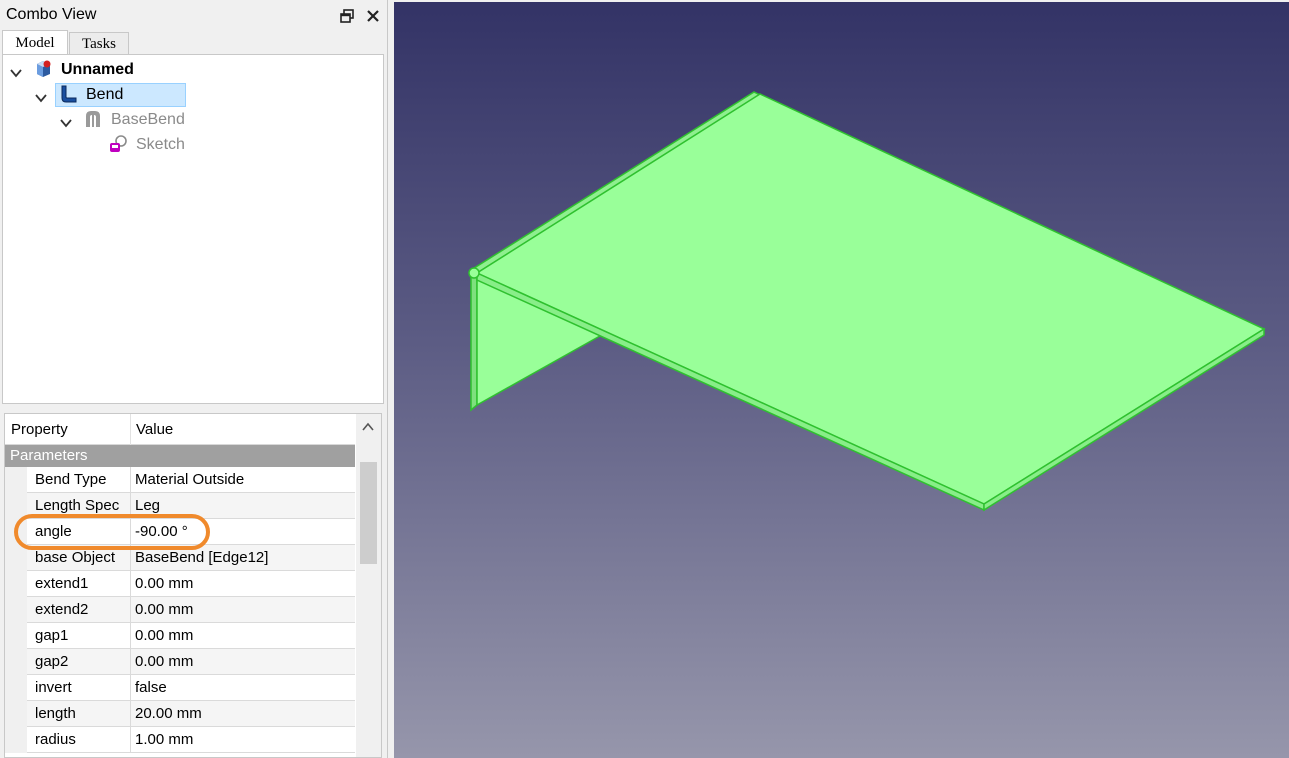 The width and height of the screenshot is (1289, 758). Describe the element at coordinates (347, 15) in the screenshot. I see `float-window-icon` at that location.